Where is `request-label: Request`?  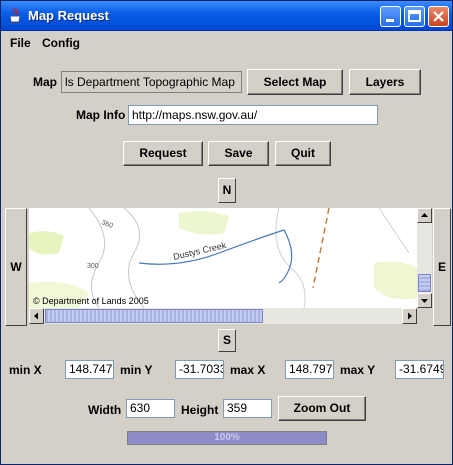
request-label: Request is located at coordinates (163, 153).